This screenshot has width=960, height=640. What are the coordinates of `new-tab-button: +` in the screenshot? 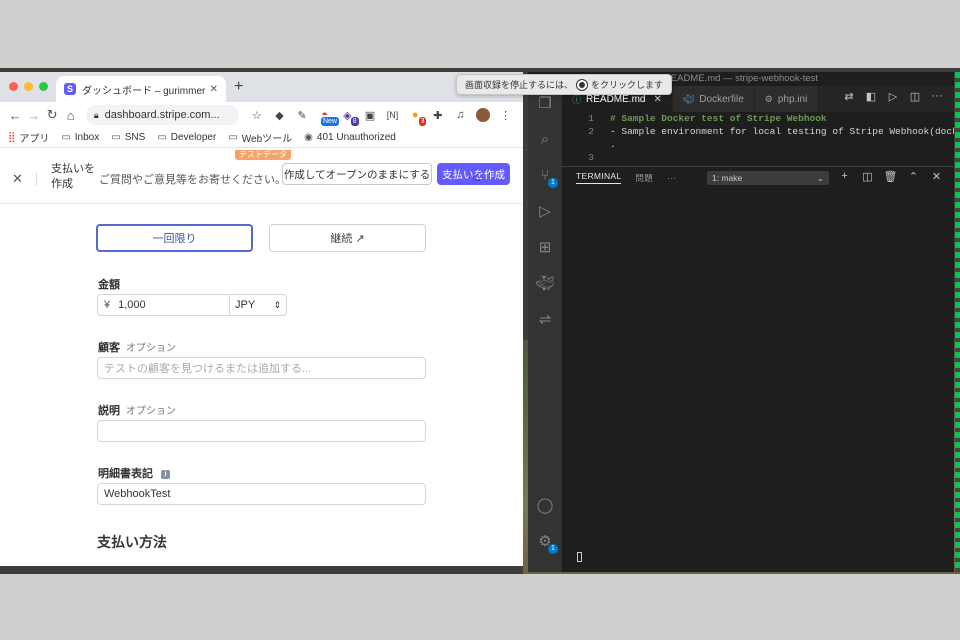 It's located at (238, 87).